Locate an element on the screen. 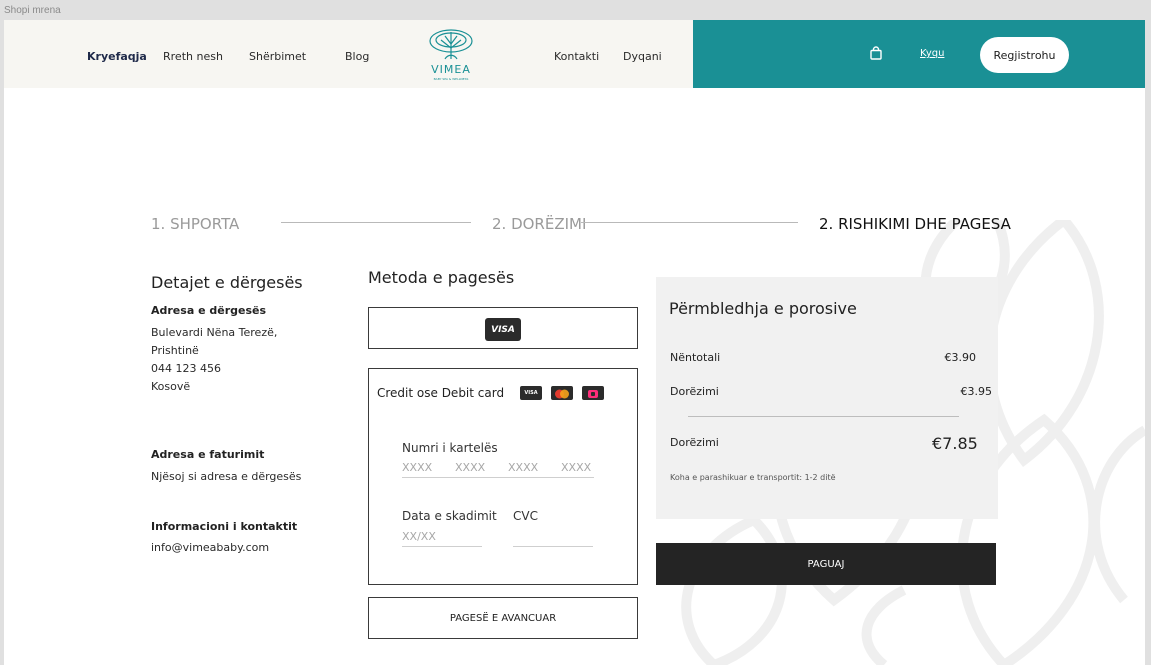  step-review-payment: 2. RISHIKIMI DHE PAGESA is located at coordinates (915, 224).